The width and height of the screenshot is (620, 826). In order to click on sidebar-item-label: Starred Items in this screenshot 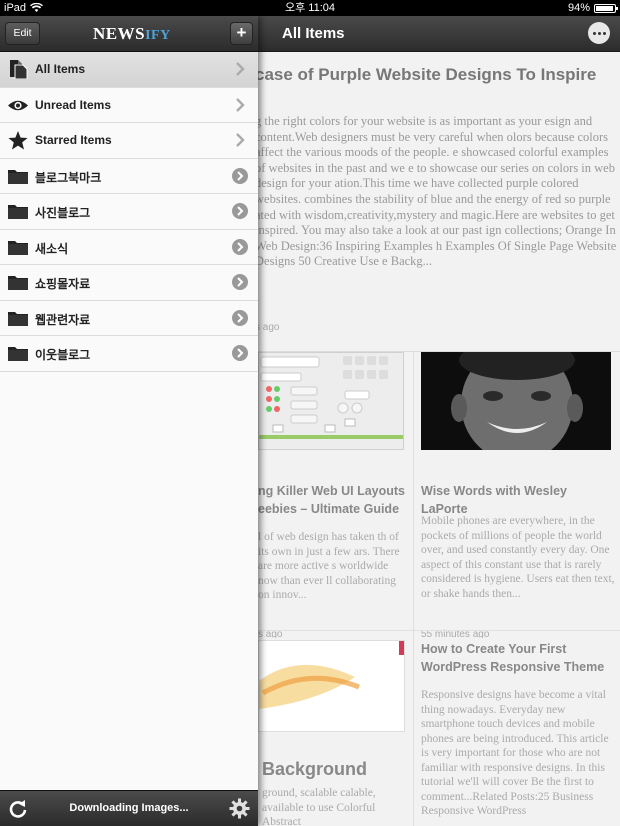, I will do `click(73, 140)`.